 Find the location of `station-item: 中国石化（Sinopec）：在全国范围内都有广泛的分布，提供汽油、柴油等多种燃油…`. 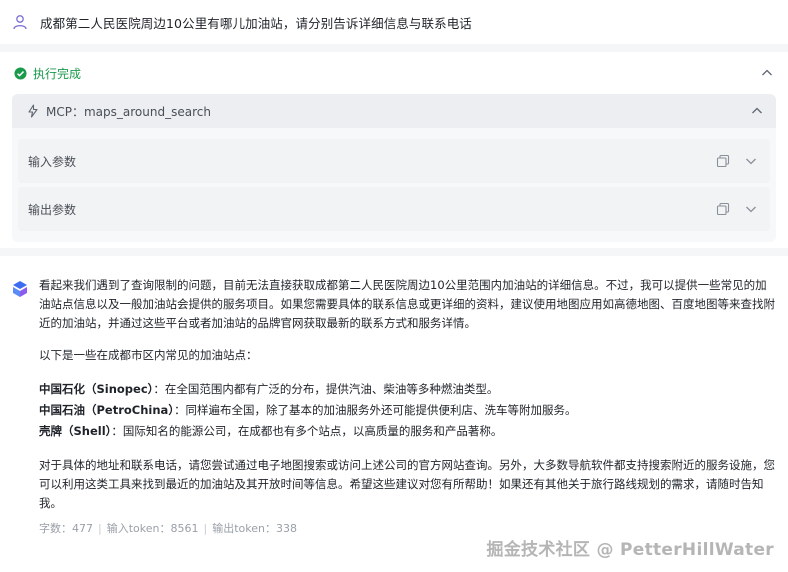

station-item: 中国石化（Sinopec）：在全国范围内都有广泛的分布，提供汽油、柴油等多种燃油… is located at coordinates (408, 389).